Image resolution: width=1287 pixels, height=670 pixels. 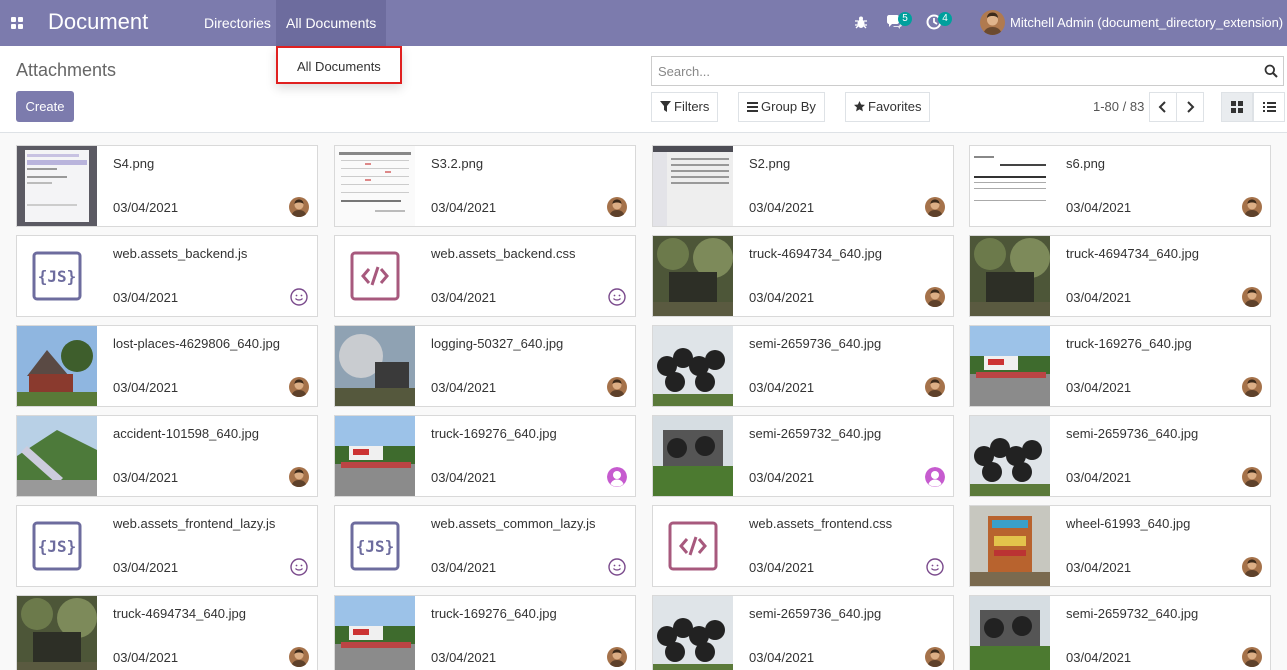 What do you see at coordinates (167, 456) in the screenshot?
I see `attachment-card: accident-101598_640.jpg 03/04/2021` at bounding box center [167, 456].